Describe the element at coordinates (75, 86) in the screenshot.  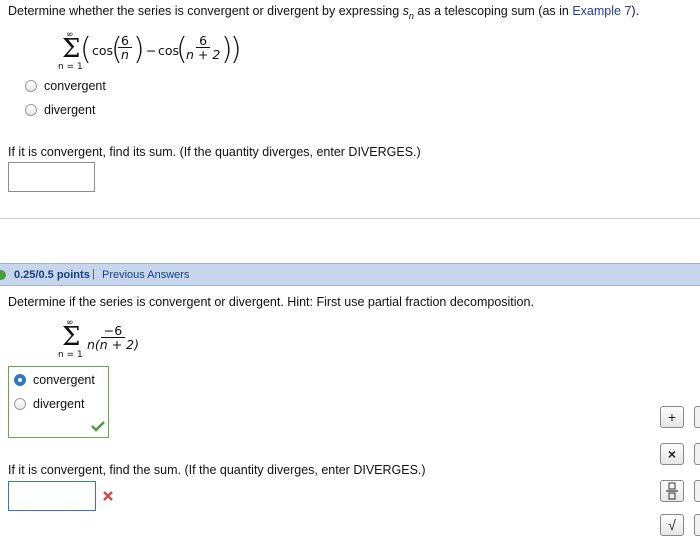
I see `q1-option-convergent: convergent` at that location.